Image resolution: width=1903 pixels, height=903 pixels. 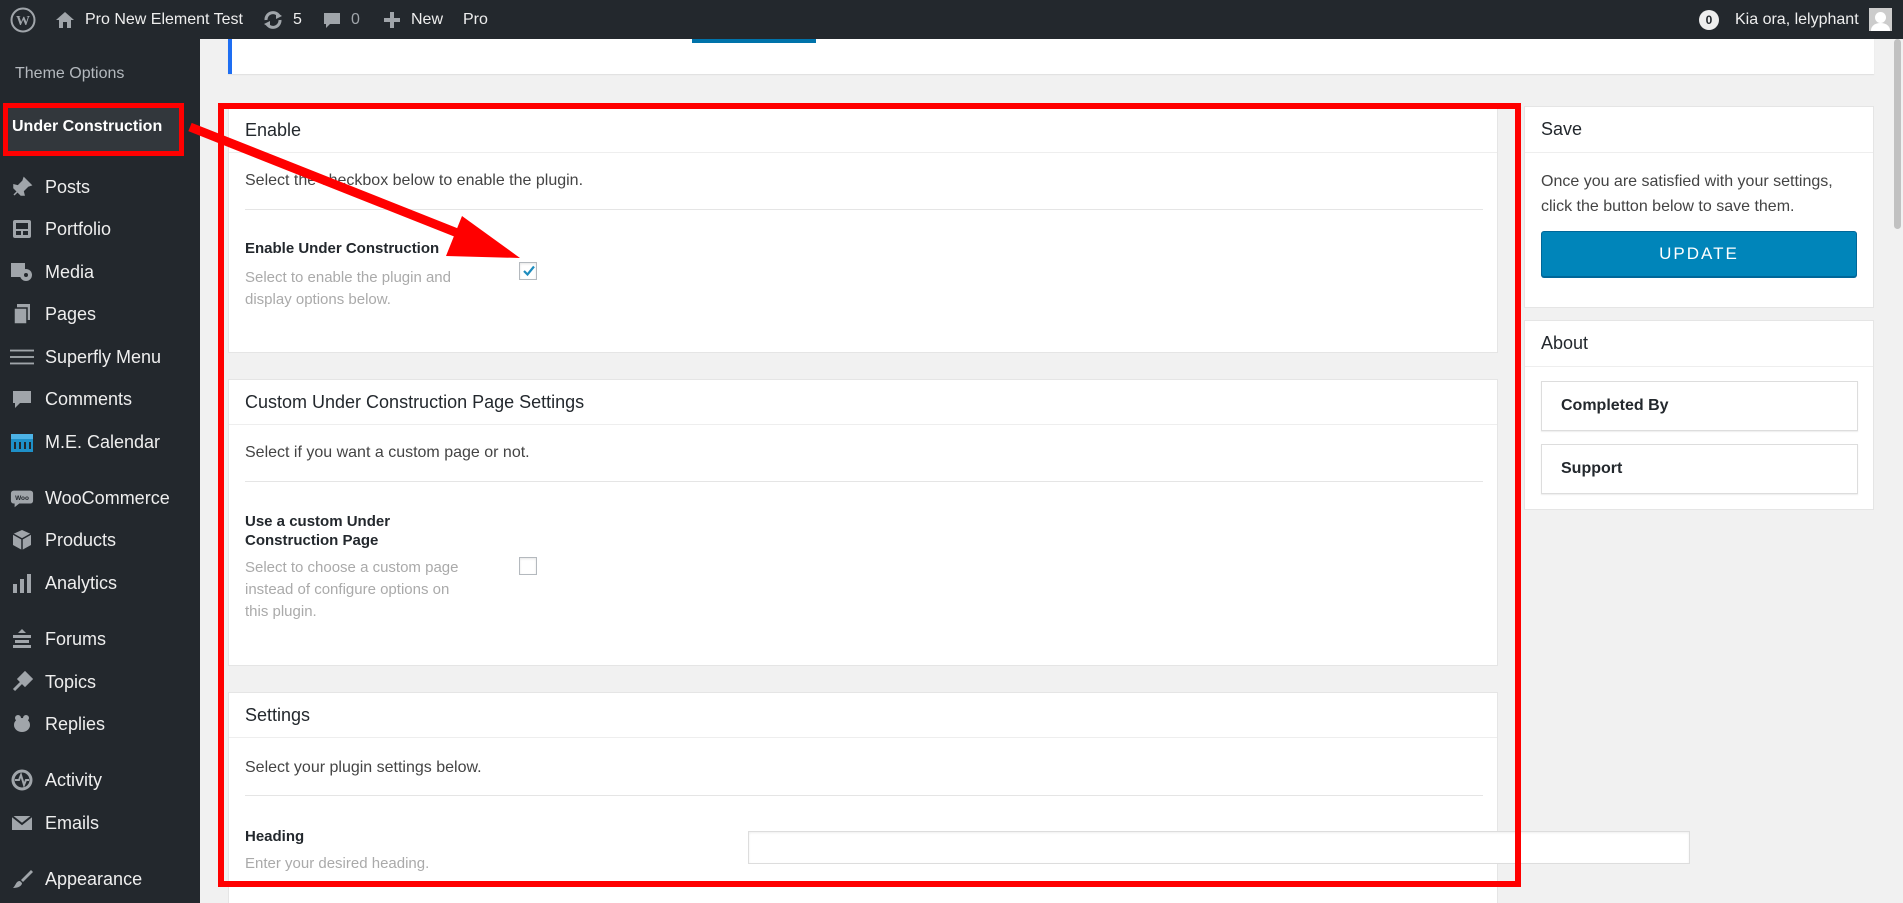 I want to click on comments-link: 0, so click(x=341, y=19).